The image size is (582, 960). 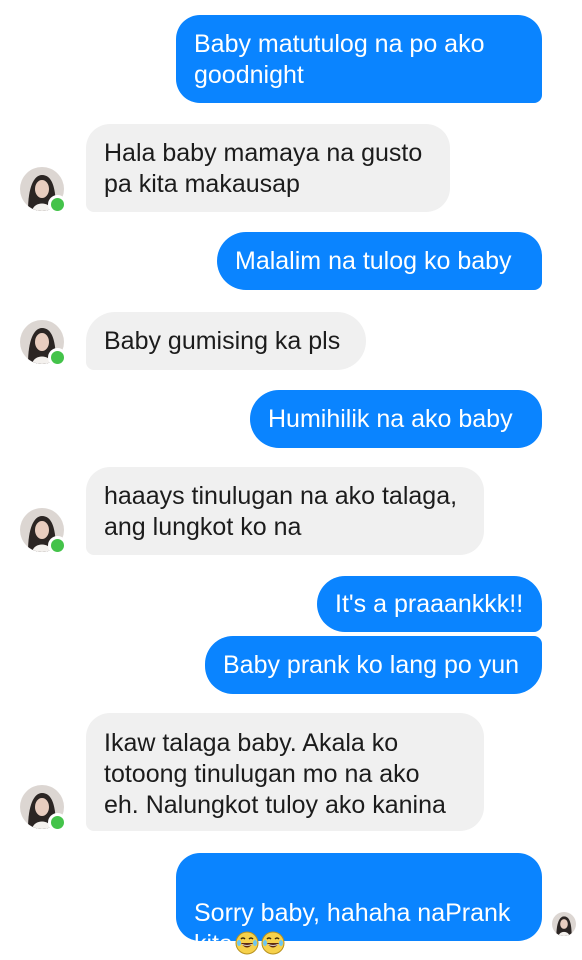 I want to click on incoming-message: Baby gumising ka pls, so click(x=226, y=341).